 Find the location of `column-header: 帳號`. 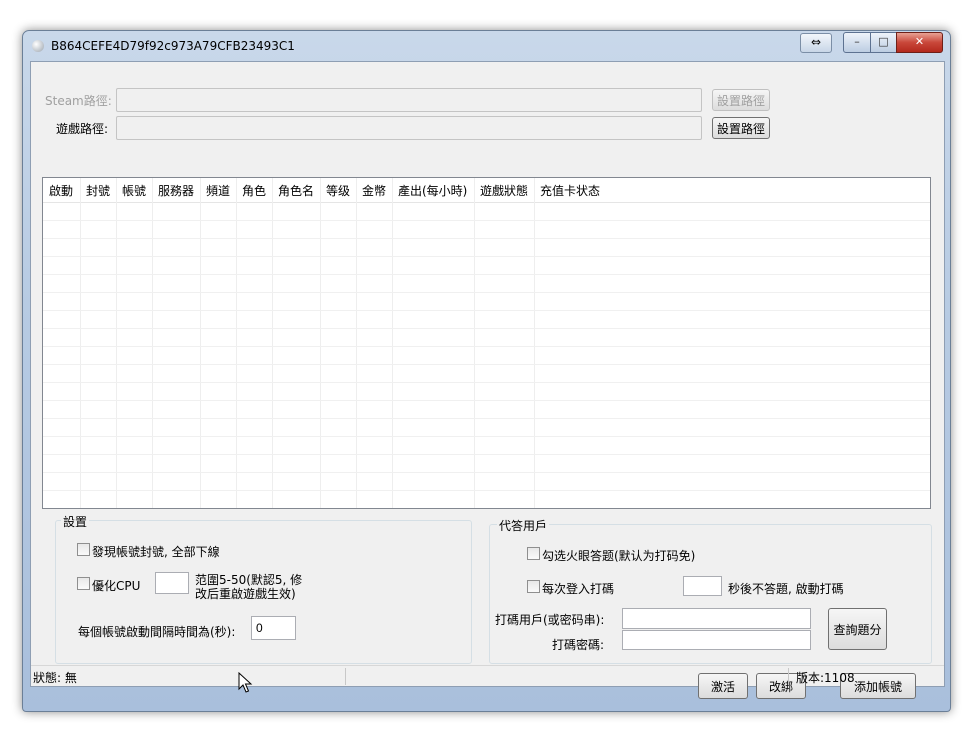

column-header: 帳號 is located at coordinates (134, 190).